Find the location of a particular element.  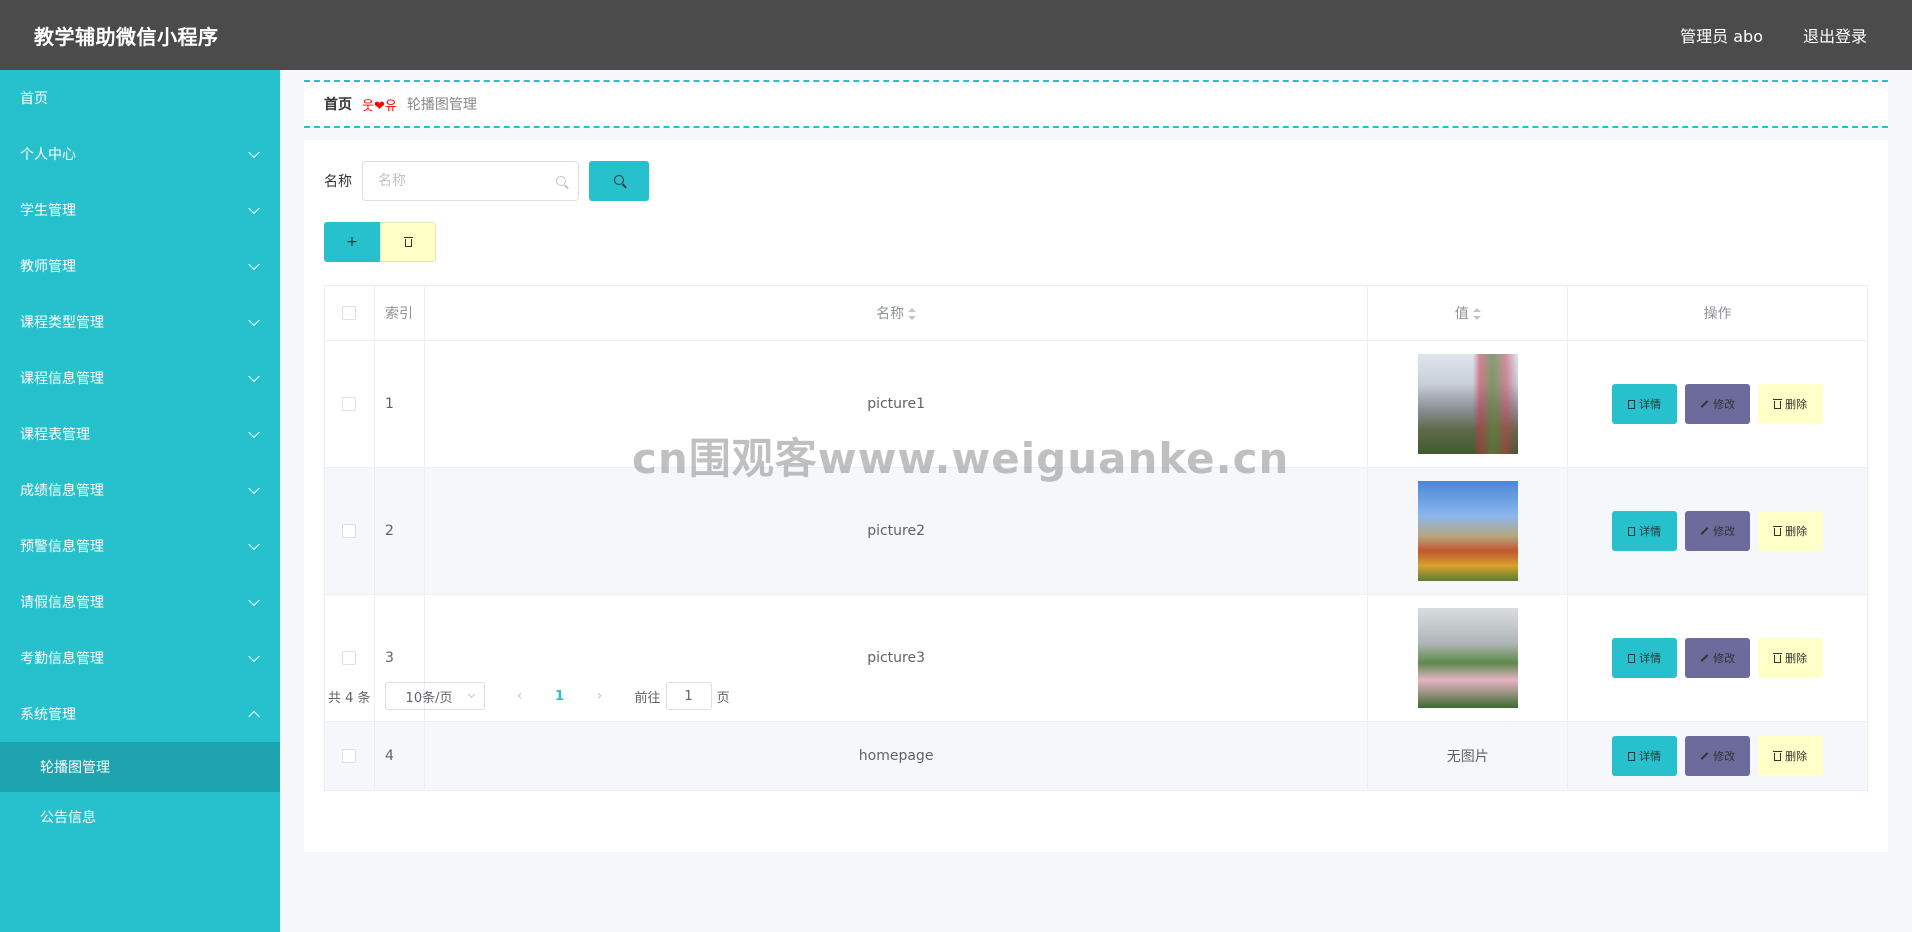

select-all-cell is located at coordinates (349, 313).